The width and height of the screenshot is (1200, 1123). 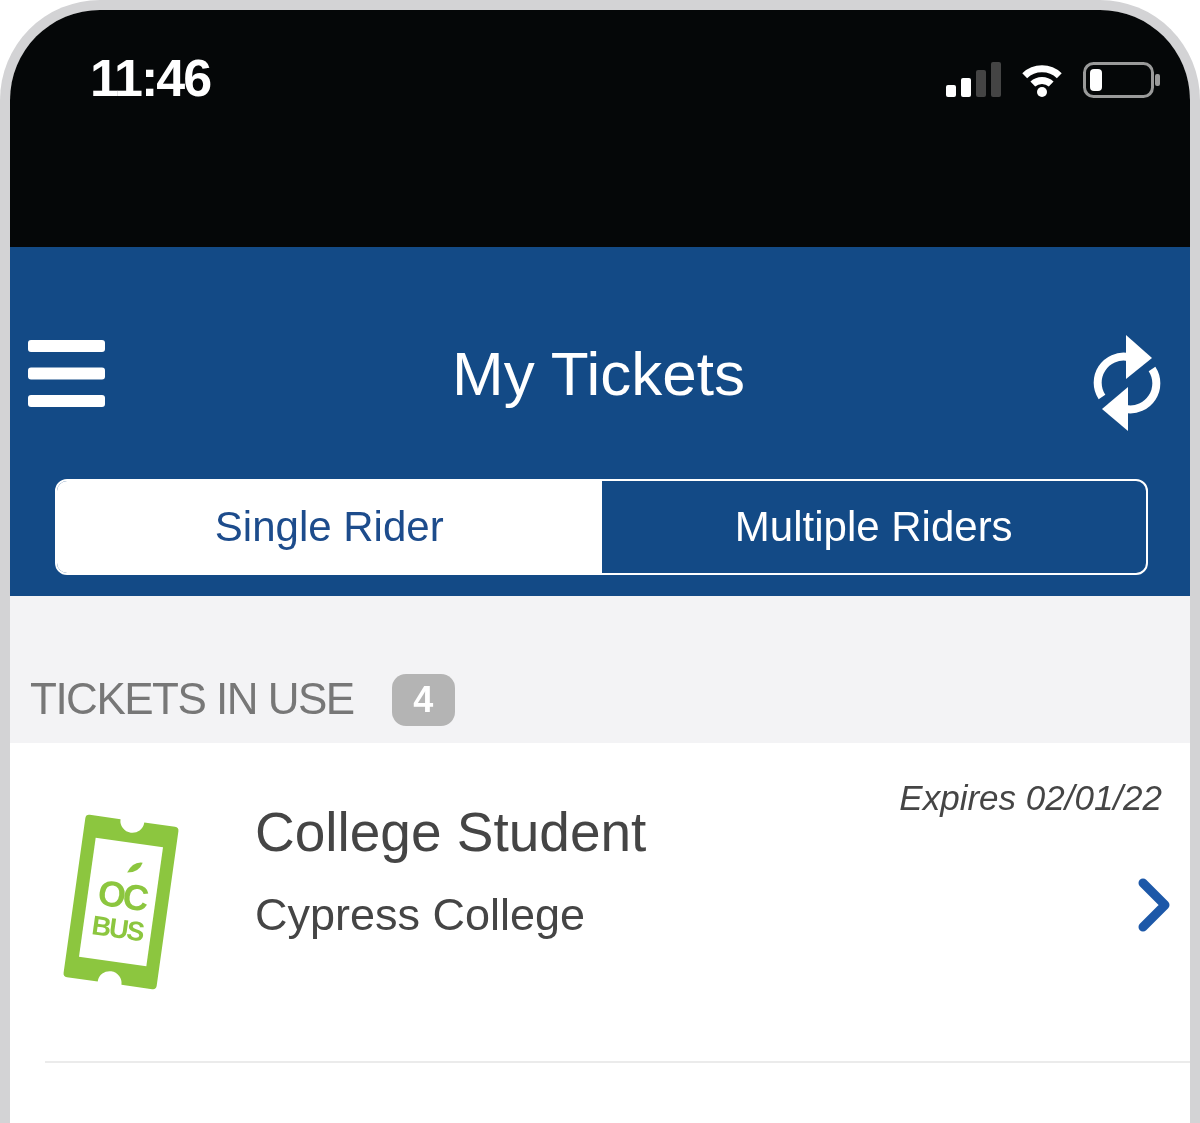 I want to click on section-title: TICKETS IN USE, so click(x=192, y=699).